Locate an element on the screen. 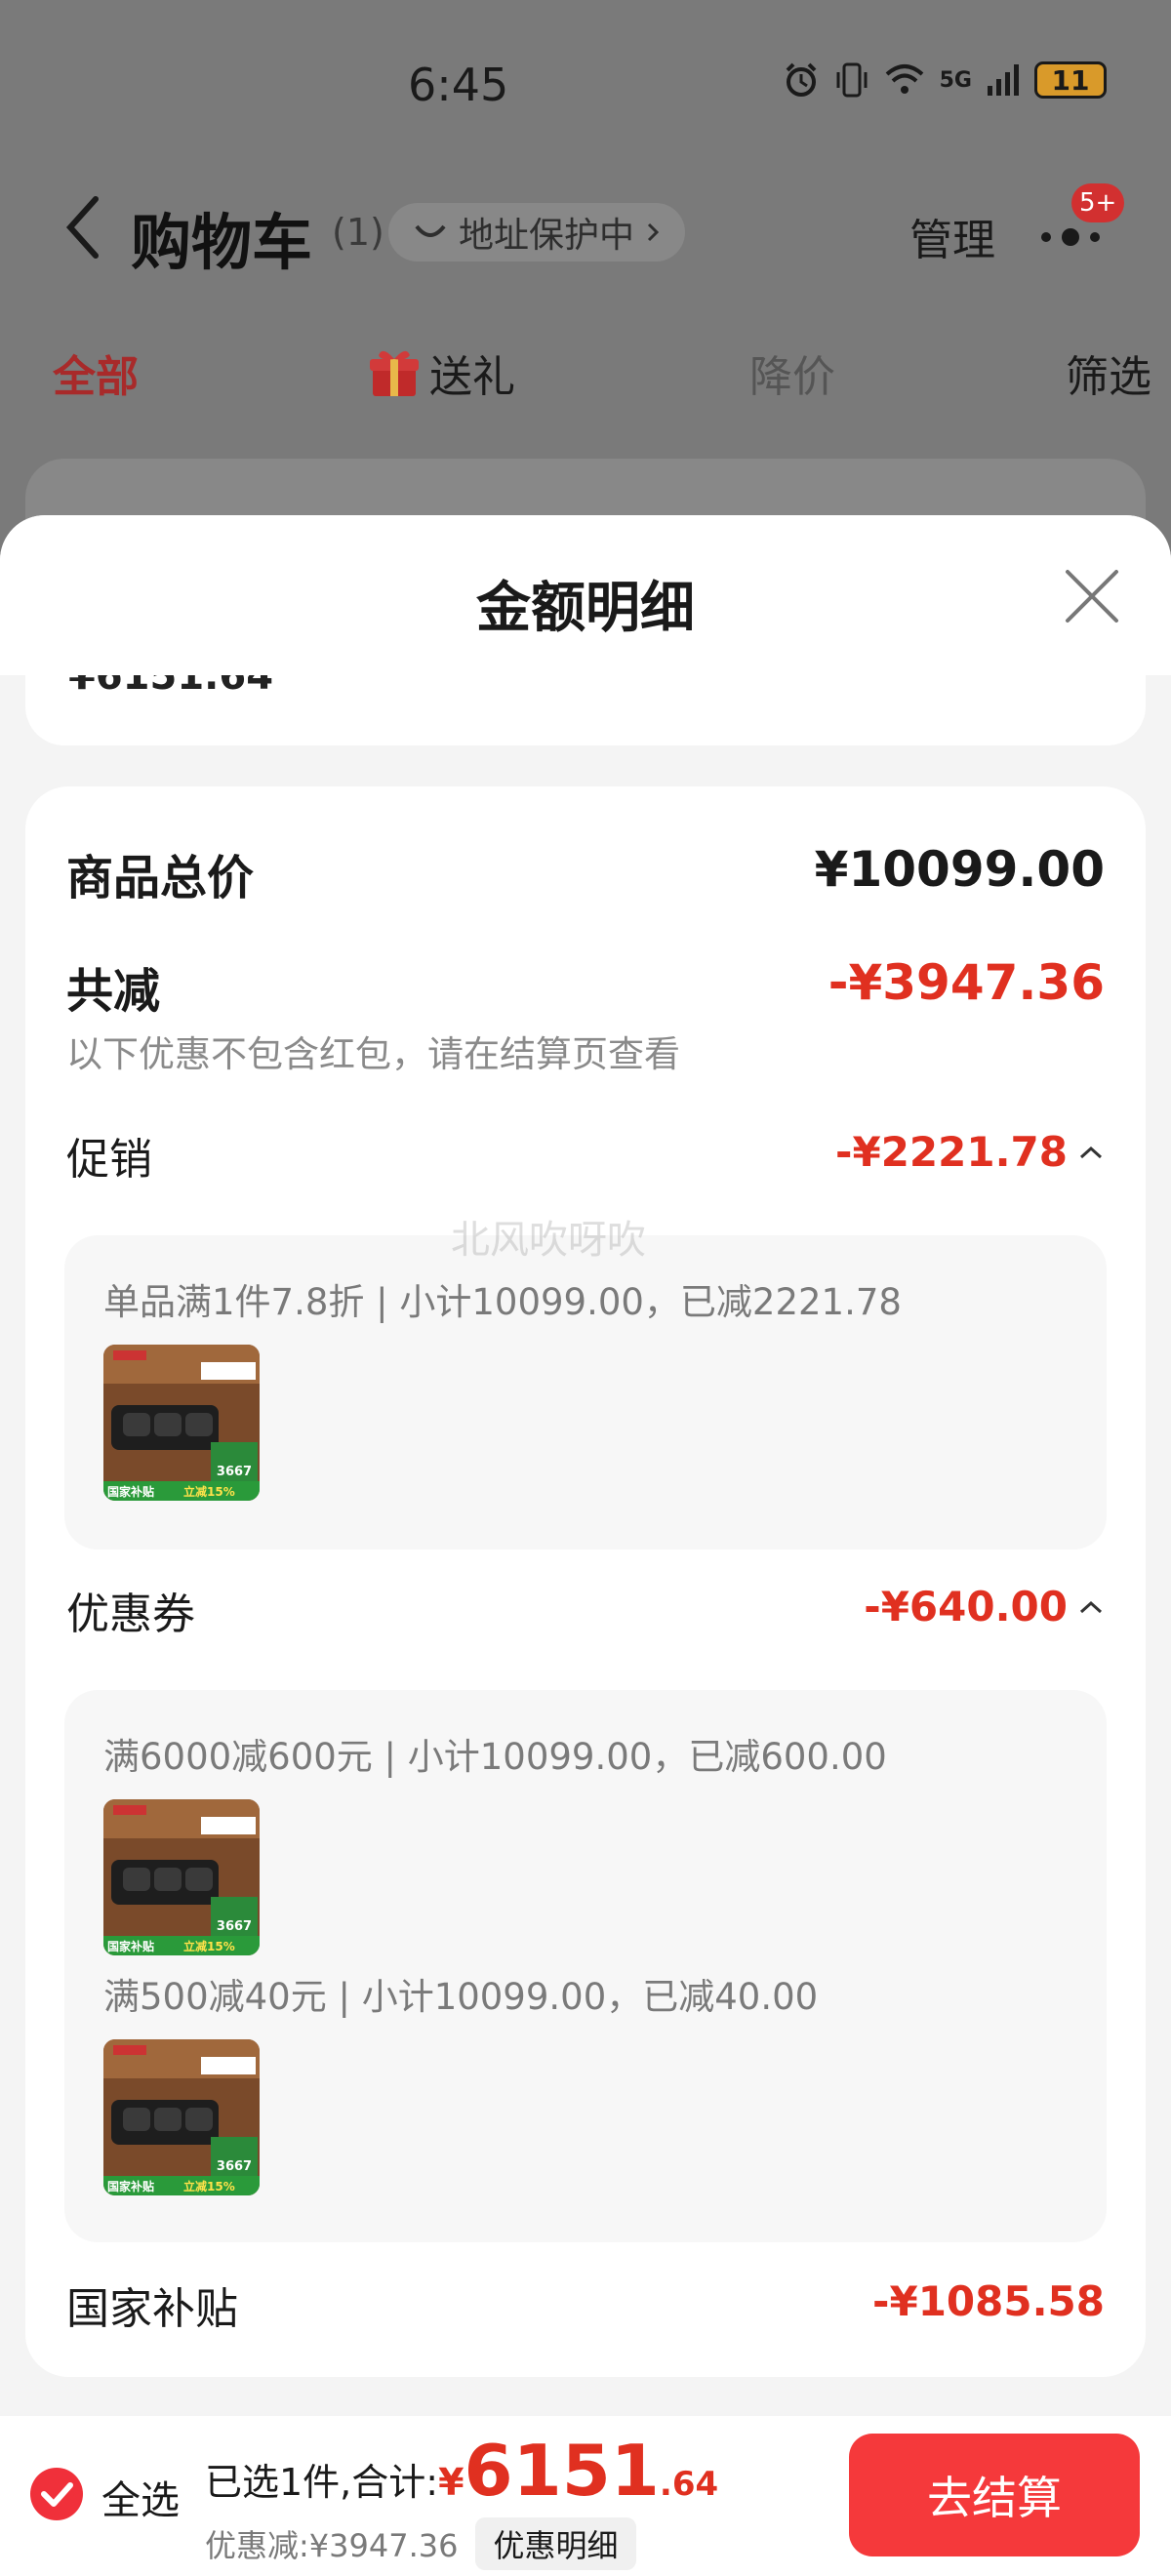 This screenshot has height=2576, width=1171. vibrate-icon is located at coordinates (852, 80).